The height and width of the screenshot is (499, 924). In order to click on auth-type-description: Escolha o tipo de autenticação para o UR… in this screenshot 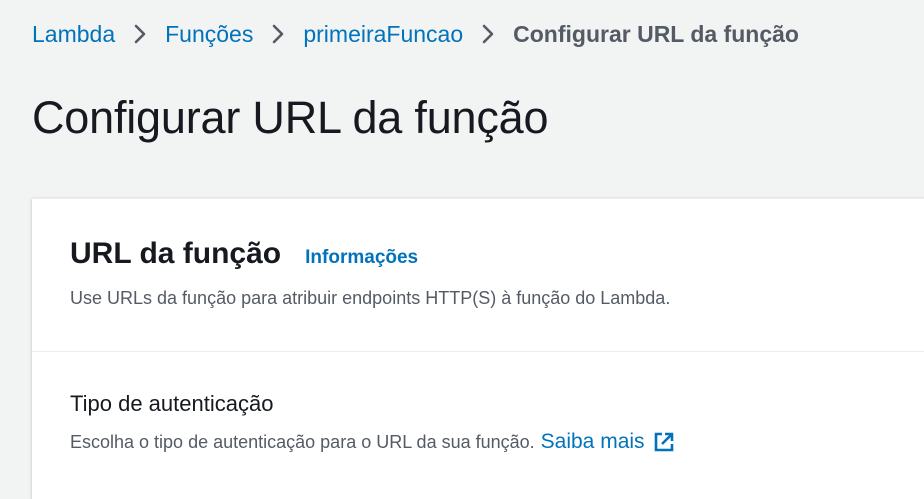, I will do `click(302, 441)`.